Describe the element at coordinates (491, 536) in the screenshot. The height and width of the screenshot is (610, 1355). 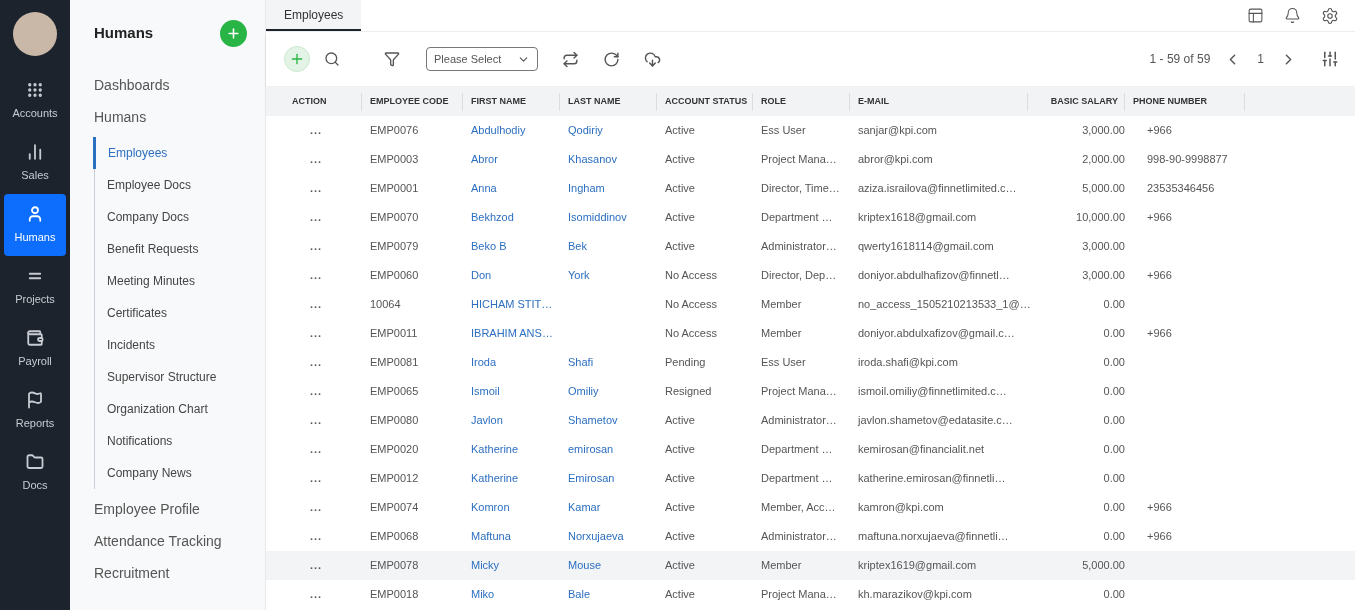
I see `first-name-link: Maftuna` at that location.